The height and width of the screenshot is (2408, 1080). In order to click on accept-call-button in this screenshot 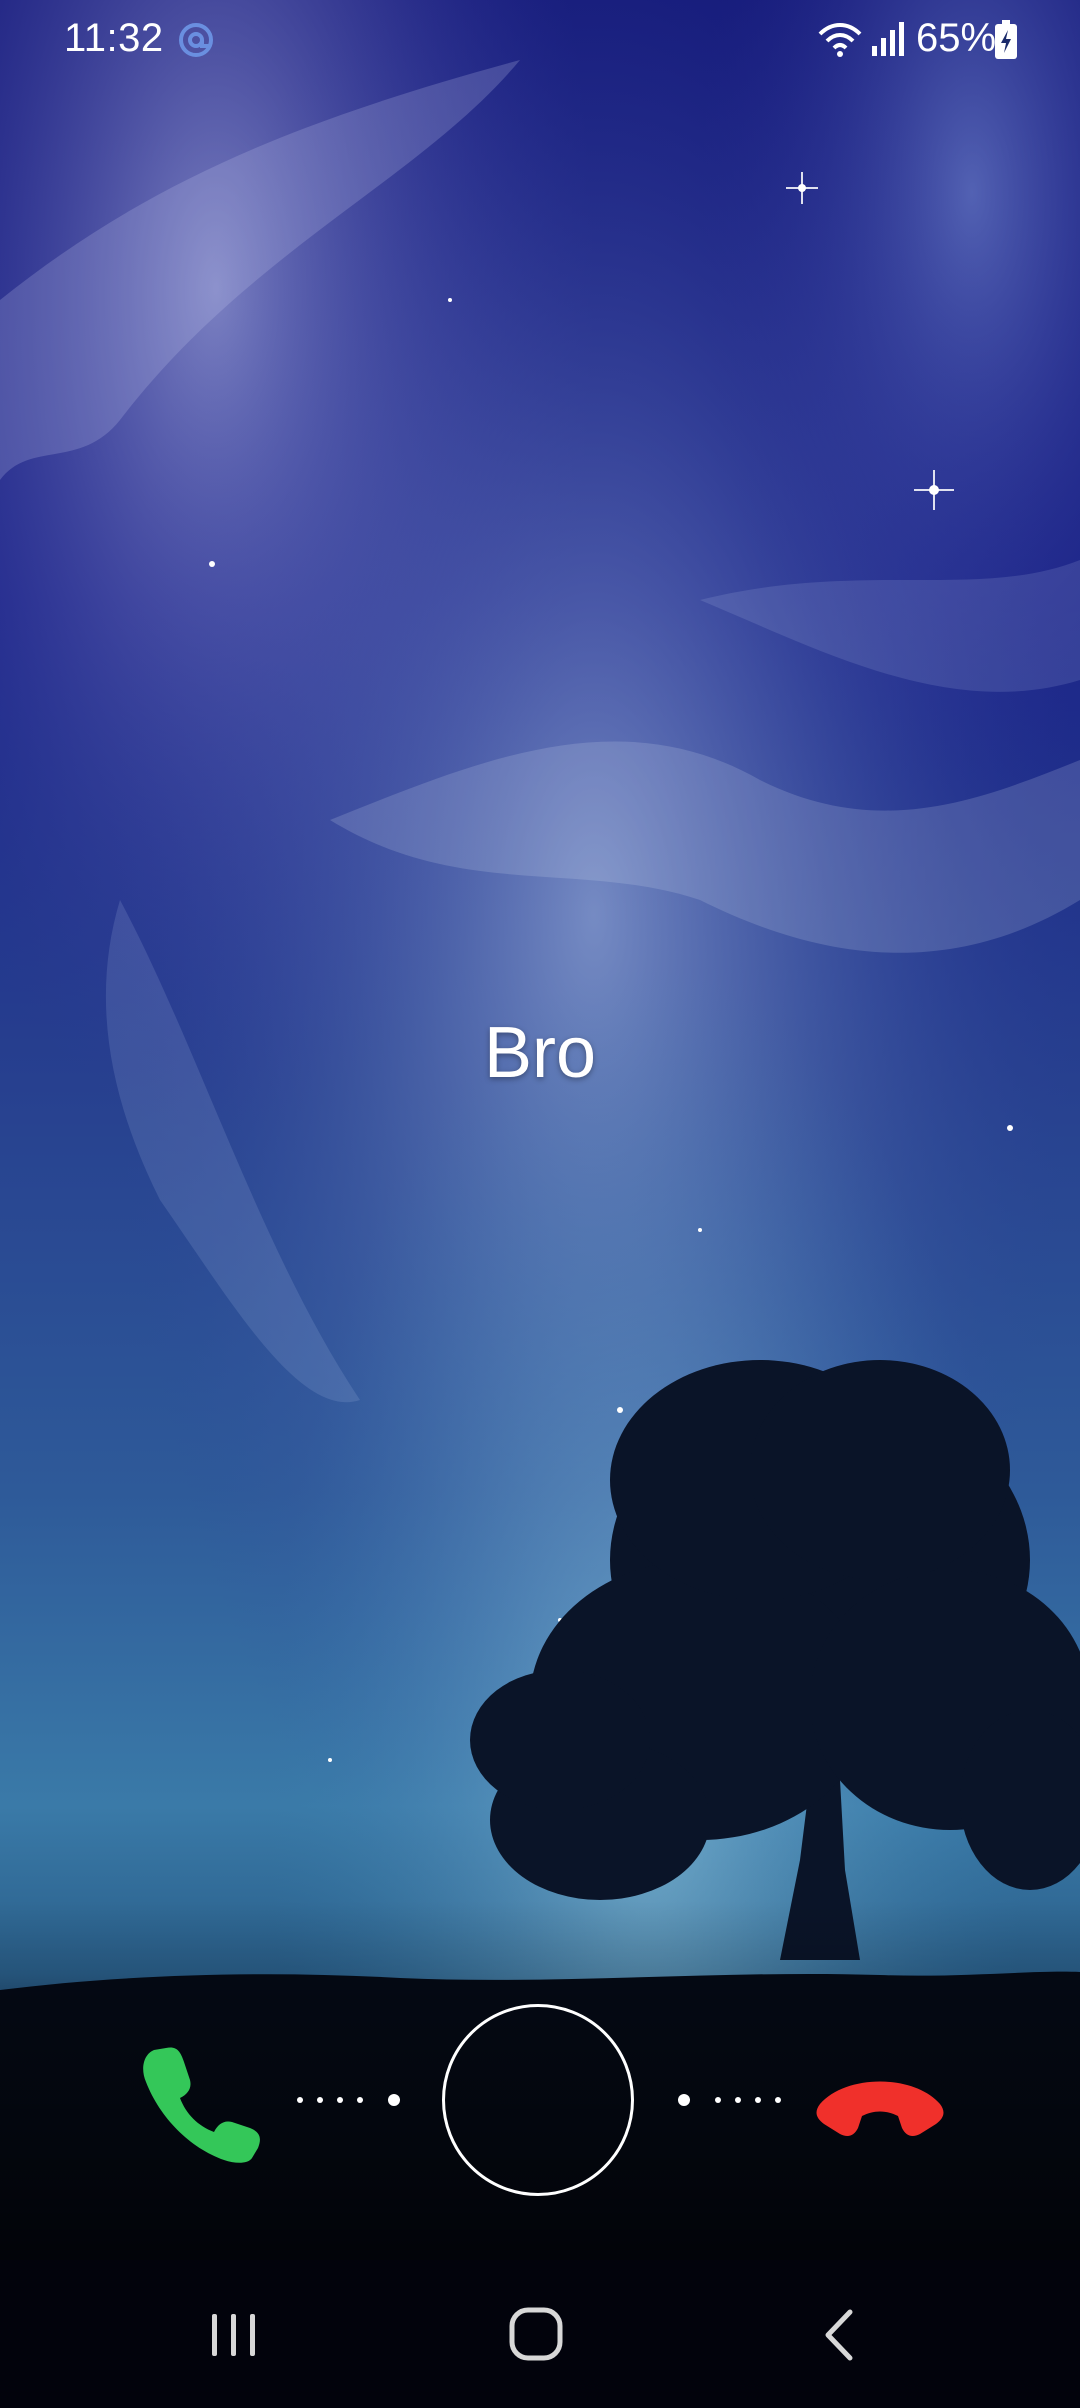, I will do `click(198, 2102)`.